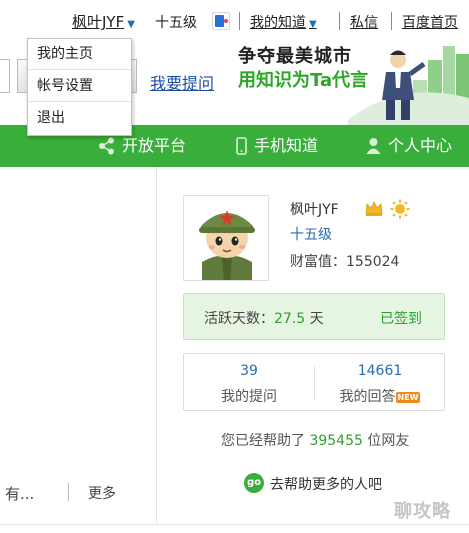  What do you see at coordinates (106, 146) in the screenshot?
I see `share-icon` at bounding box center [106, 146].